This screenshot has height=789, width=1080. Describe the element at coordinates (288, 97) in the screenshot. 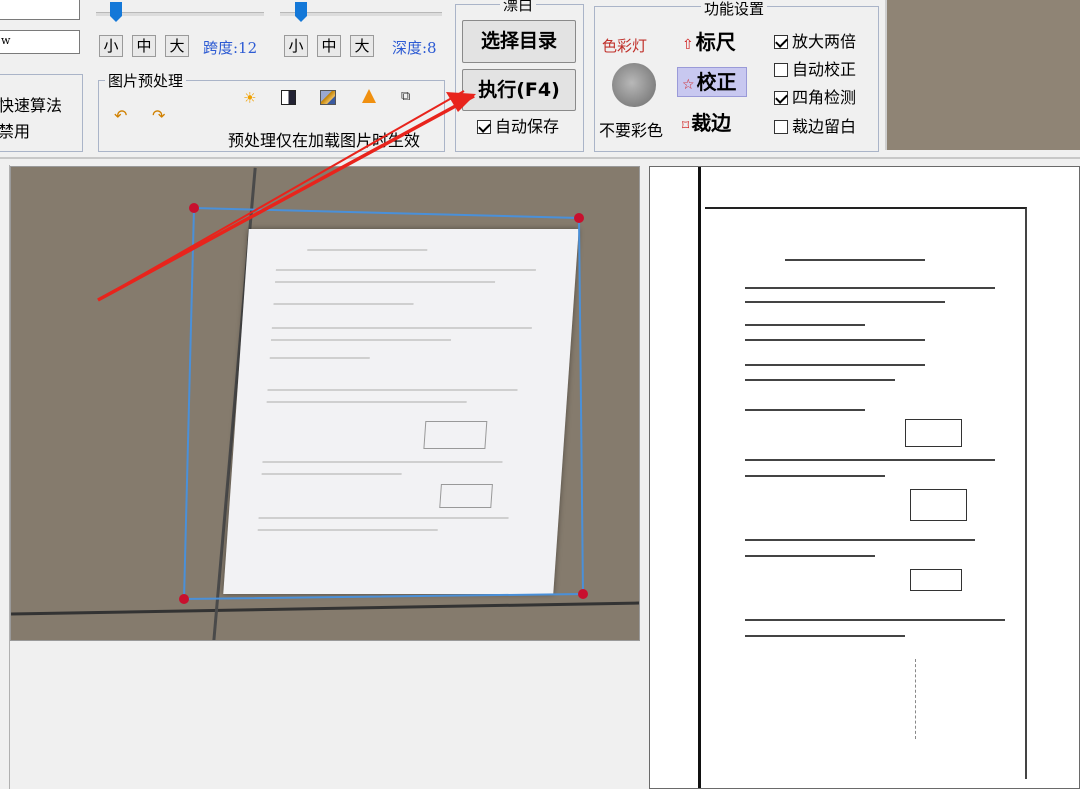

I see `contrast-icon` at that location.